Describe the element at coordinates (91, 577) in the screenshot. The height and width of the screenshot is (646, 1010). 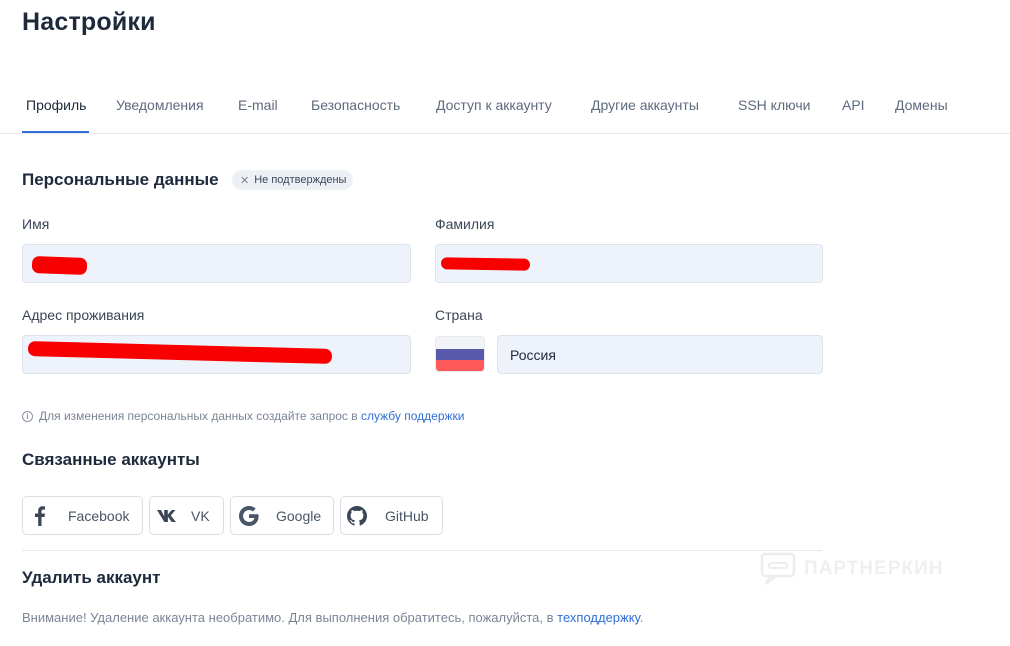
I see `delete-account-title: Удалить аккаунт` at that location.